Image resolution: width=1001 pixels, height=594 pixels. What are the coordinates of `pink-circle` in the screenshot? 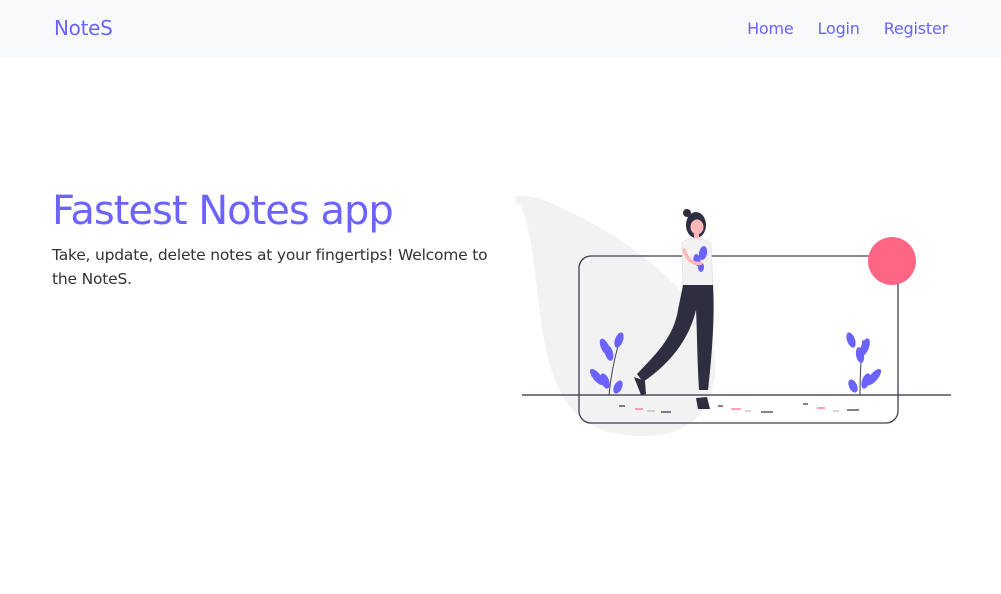 It's located at (892, 261).